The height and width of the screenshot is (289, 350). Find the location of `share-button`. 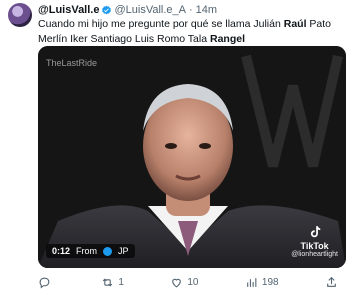

share-button is located at coordinates (331, 282).